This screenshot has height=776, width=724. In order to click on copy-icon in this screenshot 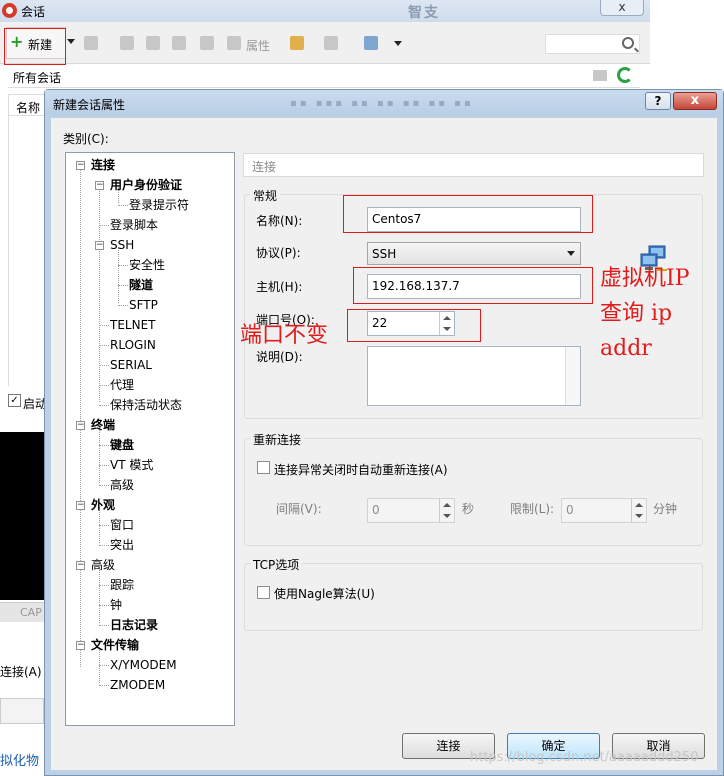, I will do `click(153, 43)`.